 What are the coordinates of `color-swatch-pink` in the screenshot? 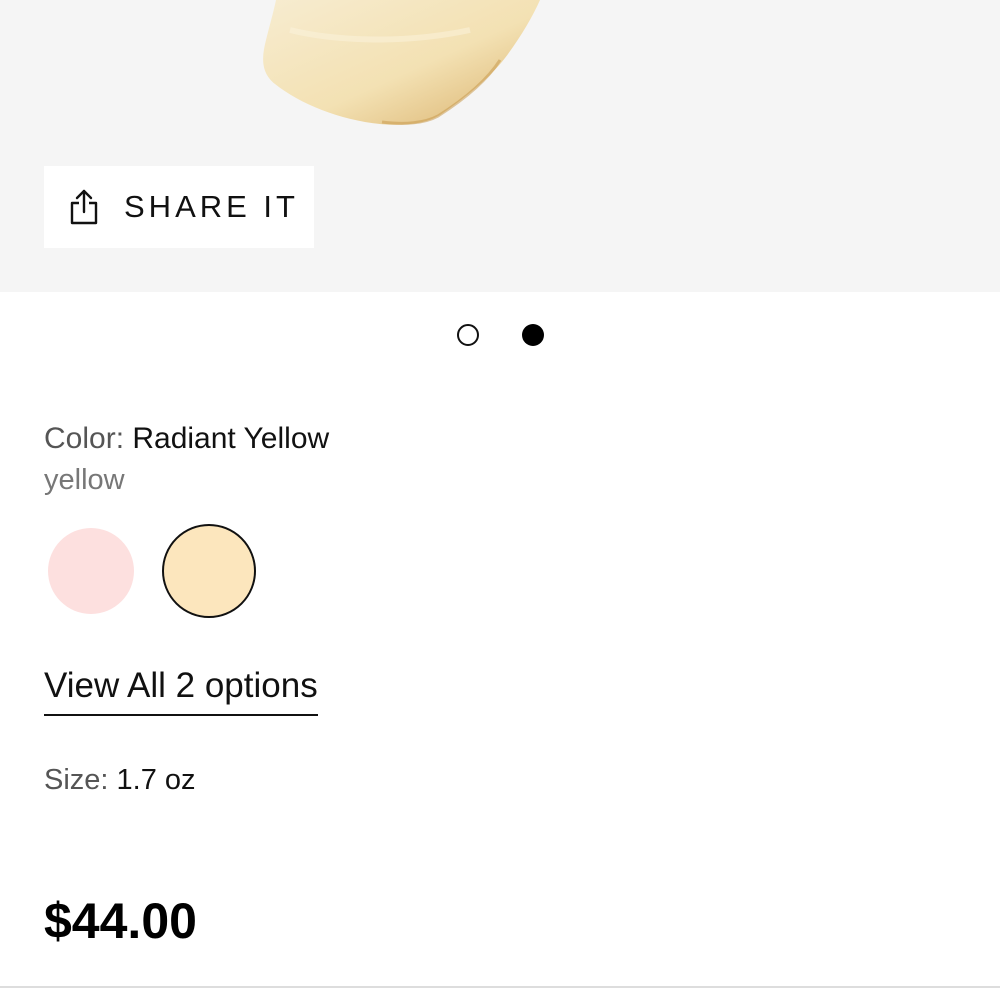 It's located at (91, 571).